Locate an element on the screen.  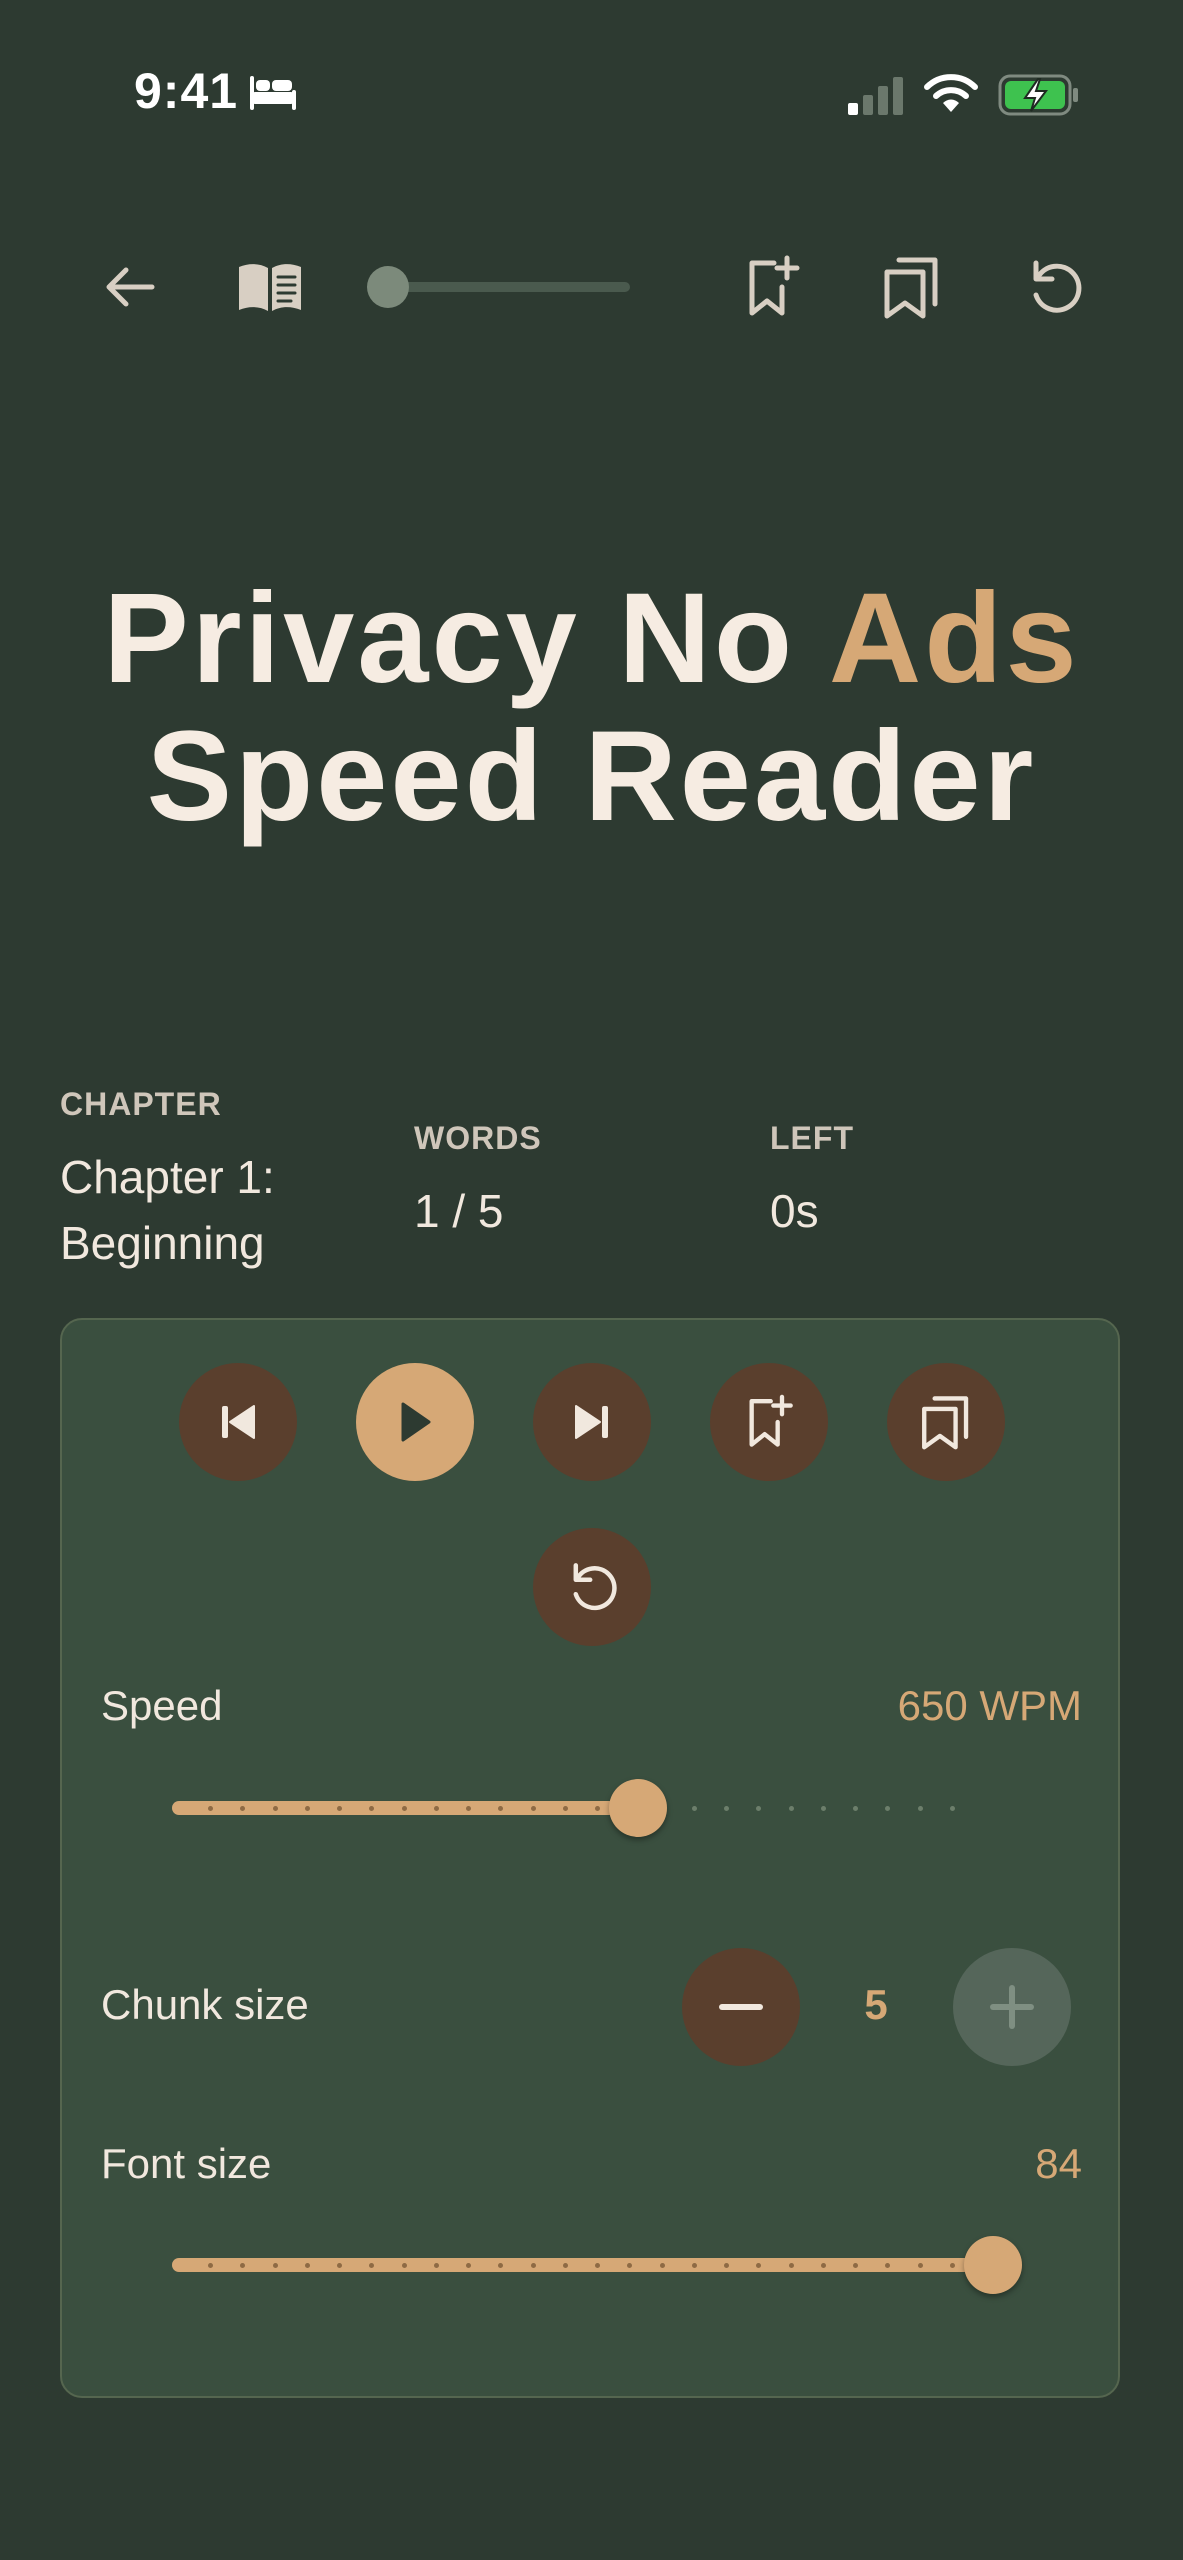
bookmarks-button is located at coordinates (912, 287).